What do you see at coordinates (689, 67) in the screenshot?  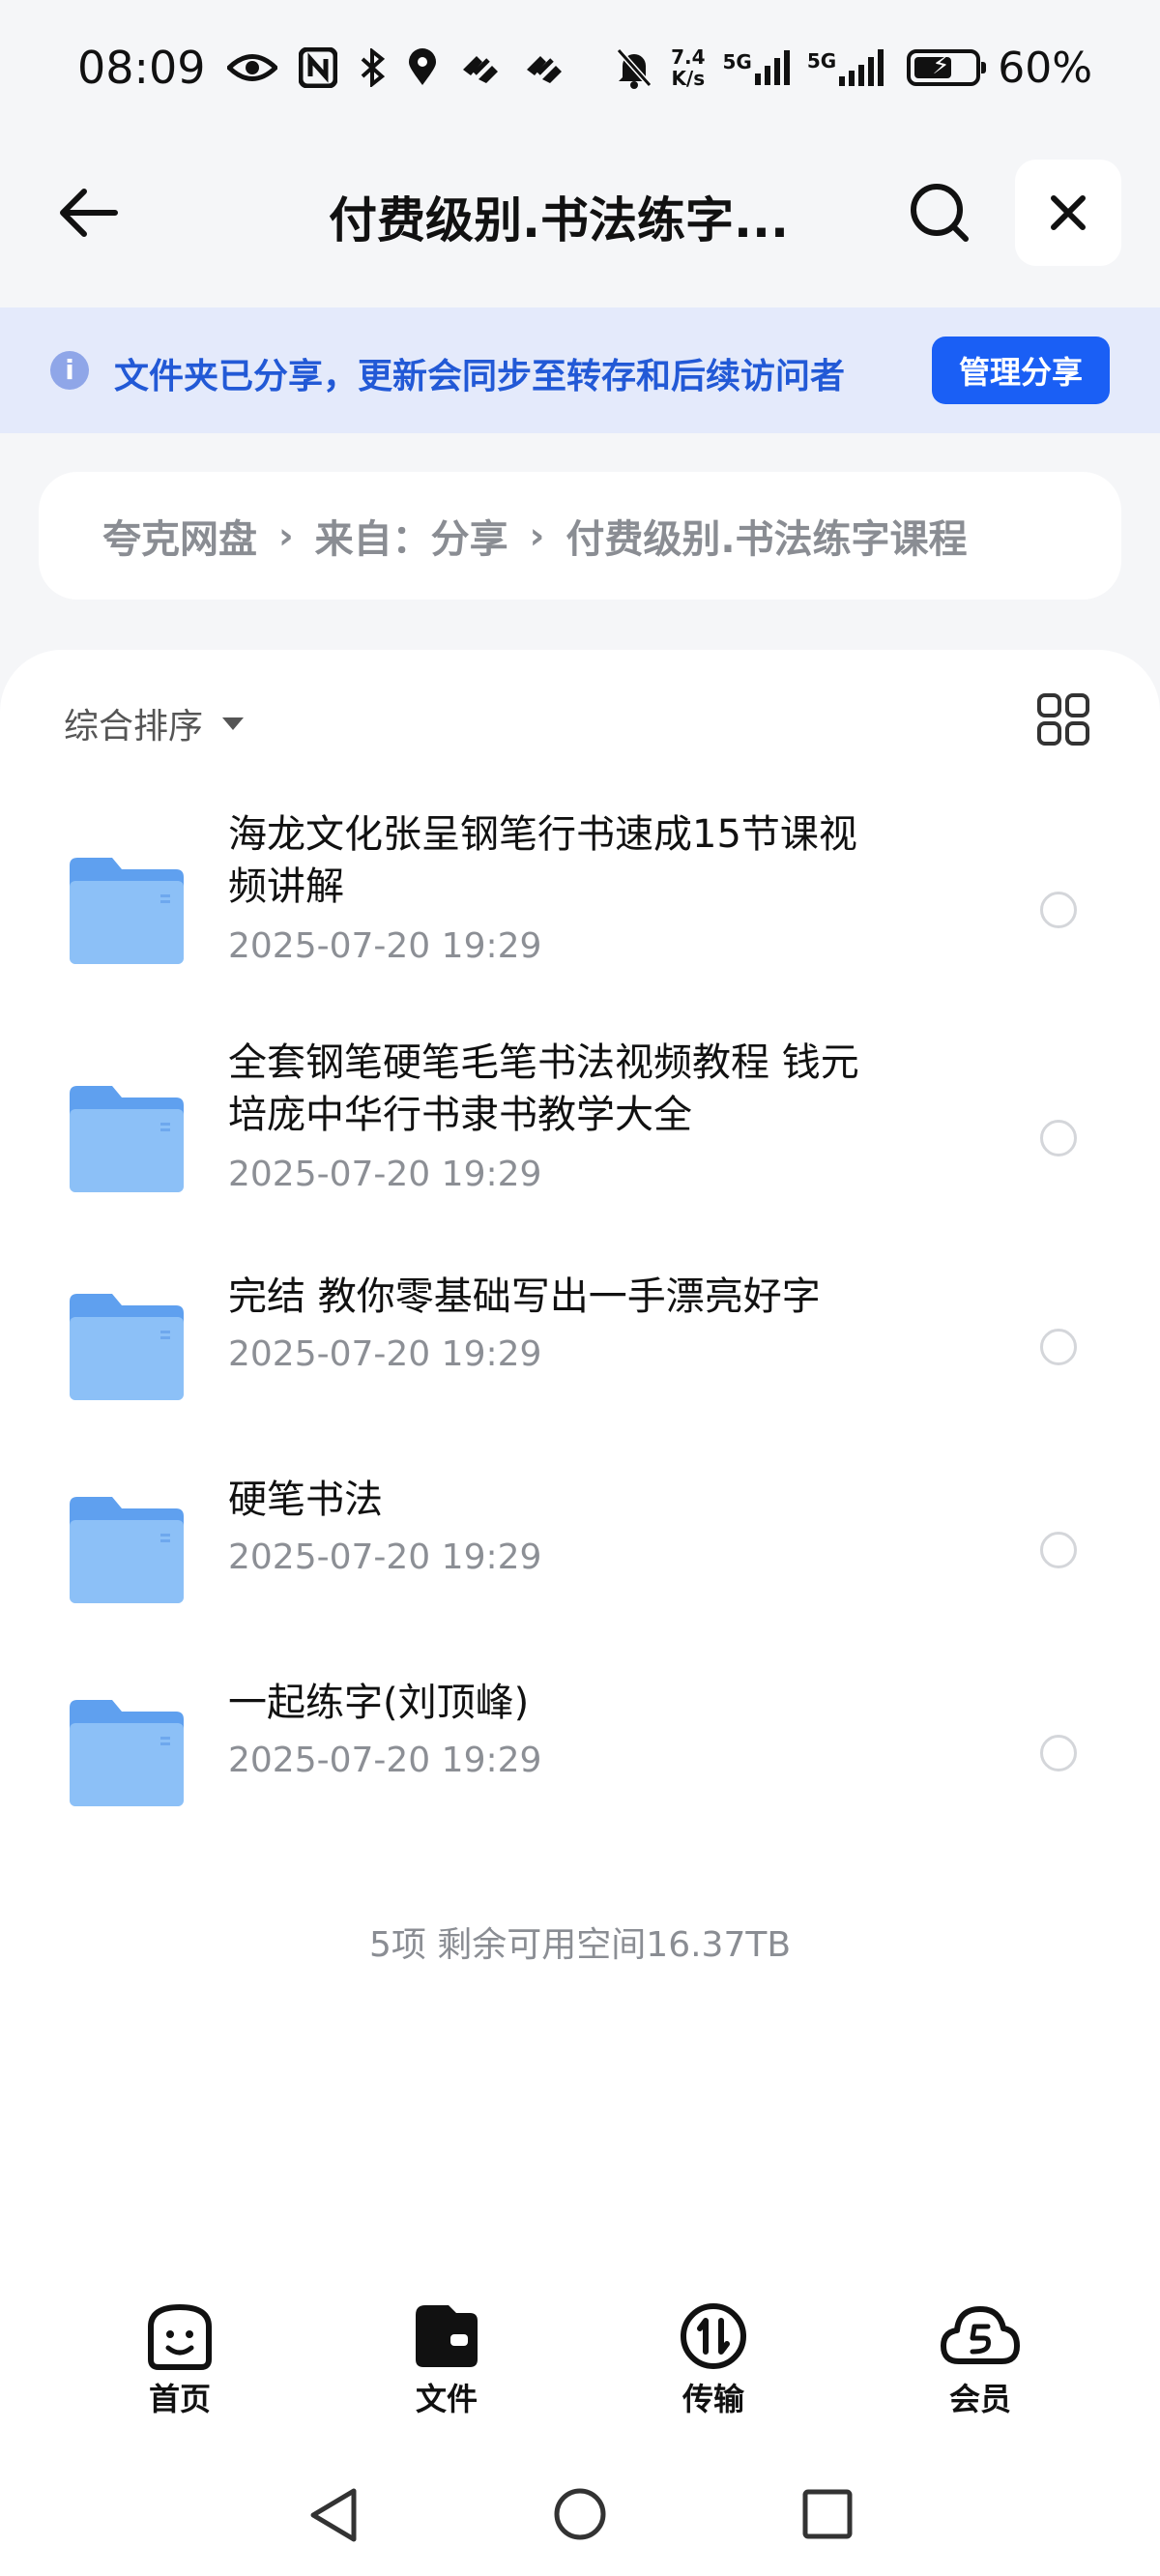 I see `network-speed: 7.4 K/s` at bounding box center [689, 67].